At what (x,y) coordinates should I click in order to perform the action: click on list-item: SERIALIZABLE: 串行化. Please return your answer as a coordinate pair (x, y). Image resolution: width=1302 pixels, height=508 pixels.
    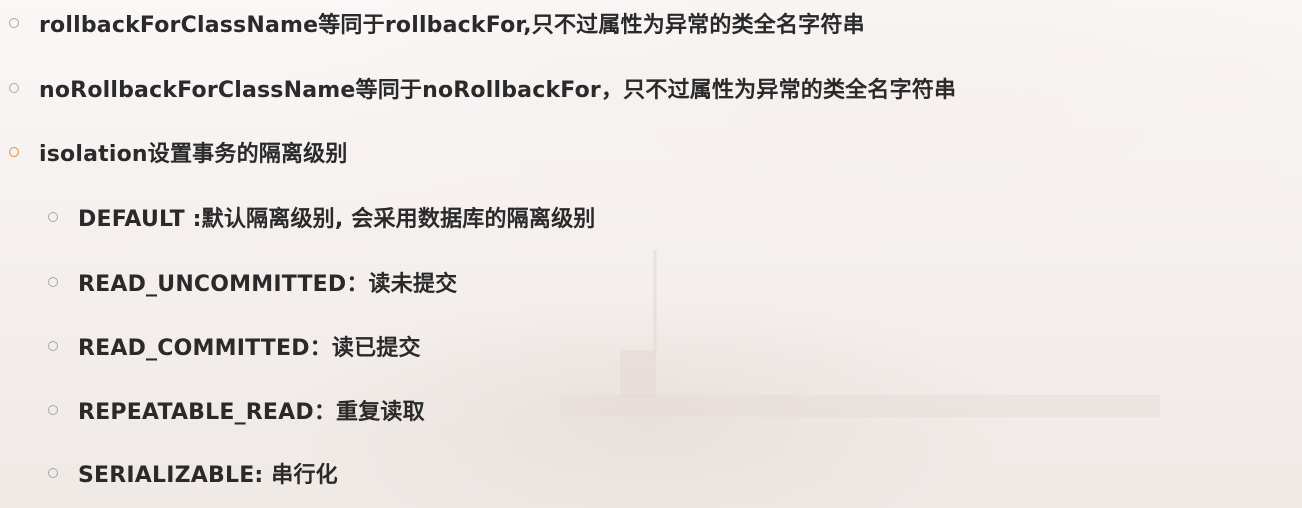
    Looking at the image, I should click on (169, 473).